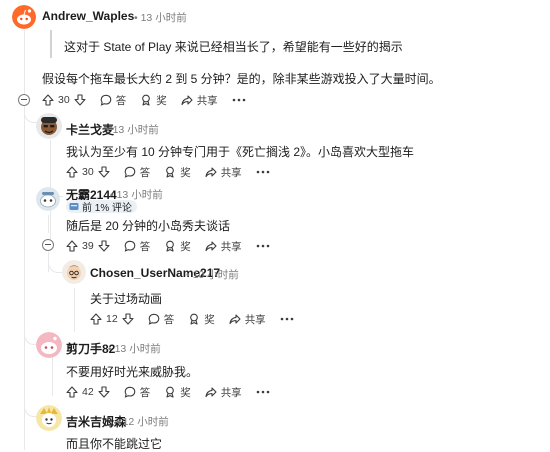 This screenshot has height=452, width=550. What do you see at coordinates (241, 79) in the screenshot?
I see `comment-body: 假设每个拖车最长大约 2 到 5 分钟？是的，除非某些游戏投入了大量时间。` at bounding box center [241, 79].